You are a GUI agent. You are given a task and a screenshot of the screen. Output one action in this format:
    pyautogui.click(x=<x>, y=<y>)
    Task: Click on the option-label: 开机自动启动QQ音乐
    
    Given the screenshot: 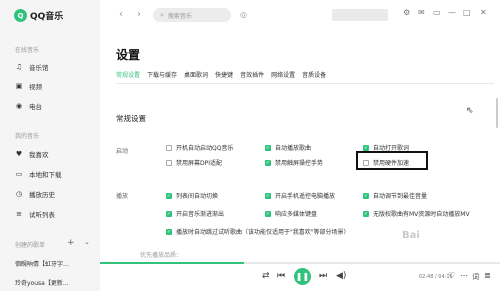 What is the action you would take?
    pyautogui.click(x=205, y=148)
    